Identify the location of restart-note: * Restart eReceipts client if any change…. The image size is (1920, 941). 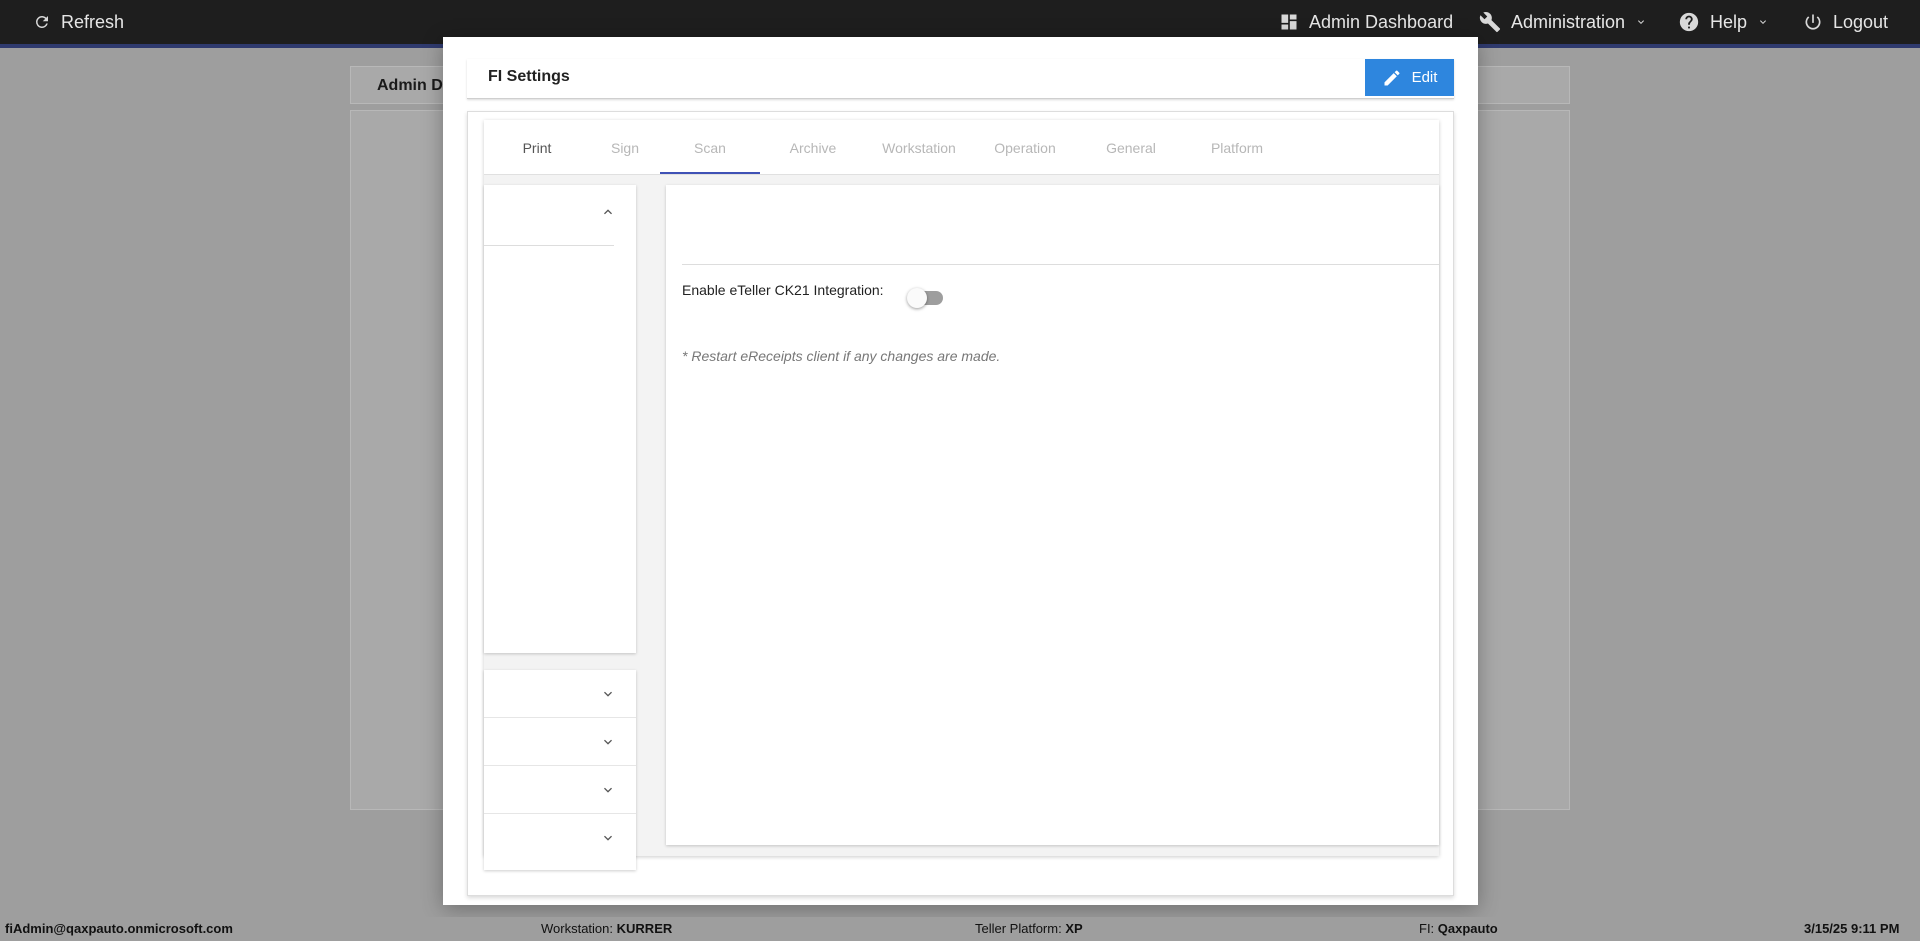
(841, 356).